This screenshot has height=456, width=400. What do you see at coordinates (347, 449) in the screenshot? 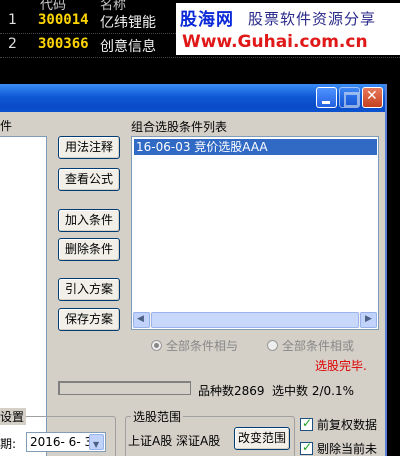
I see `exclude-label: 剔除当前未` at bounding box center [347, 449].